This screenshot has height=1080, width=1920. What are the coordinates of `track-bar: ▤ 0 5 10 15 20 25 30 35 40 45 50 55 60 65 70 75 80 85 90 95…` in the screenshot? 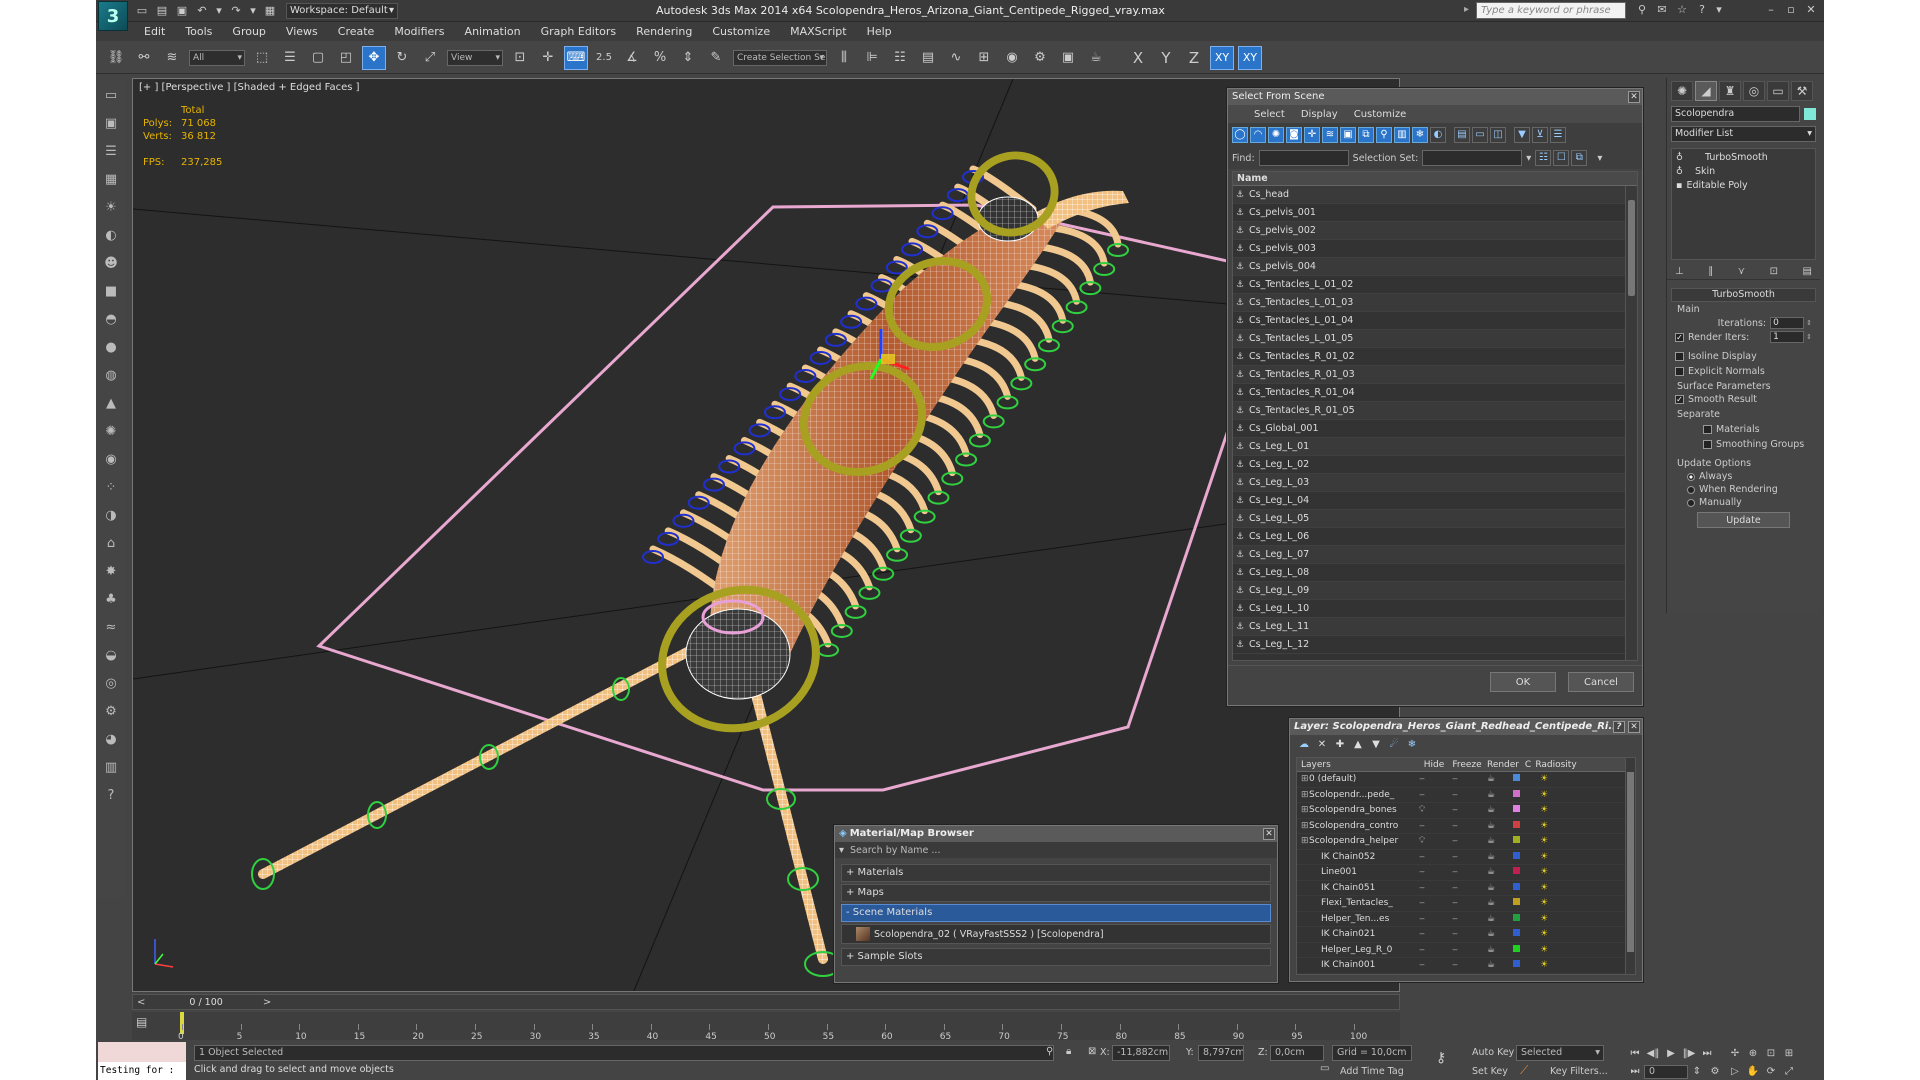 It's located at (766, 1027).